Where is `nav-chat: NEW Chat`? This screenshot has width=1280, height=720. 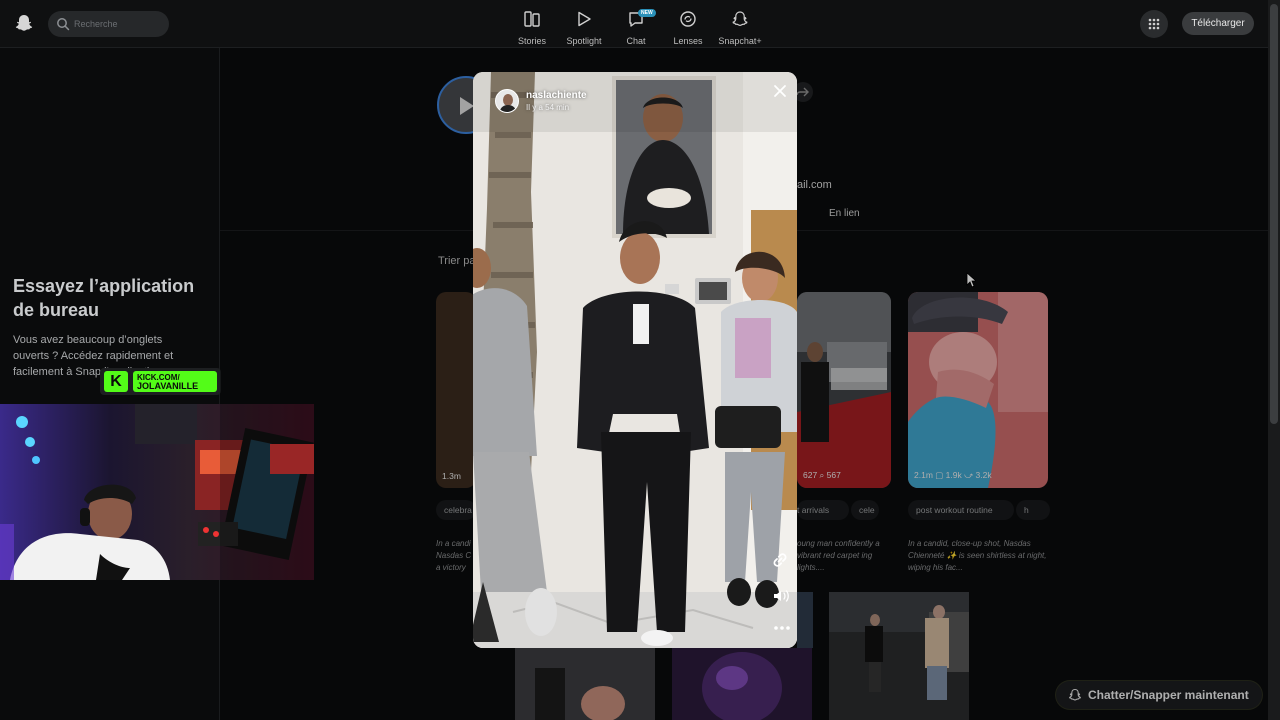 nav-chat: NEW Chat is located at coordinates (636, 27).